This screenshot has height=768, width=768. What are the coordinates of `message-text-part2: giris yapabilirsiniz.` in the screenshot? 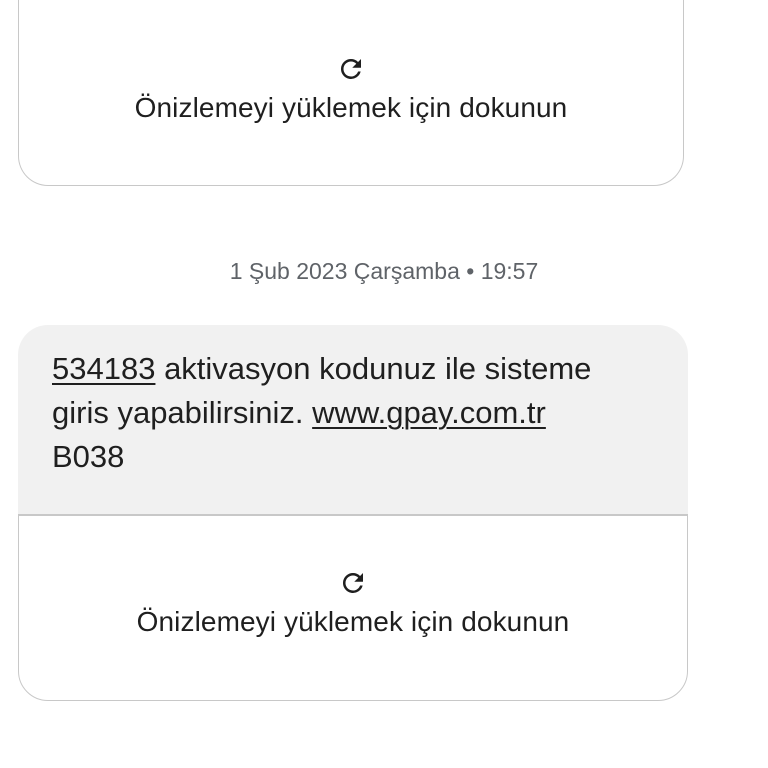 It's located at (182, 412).